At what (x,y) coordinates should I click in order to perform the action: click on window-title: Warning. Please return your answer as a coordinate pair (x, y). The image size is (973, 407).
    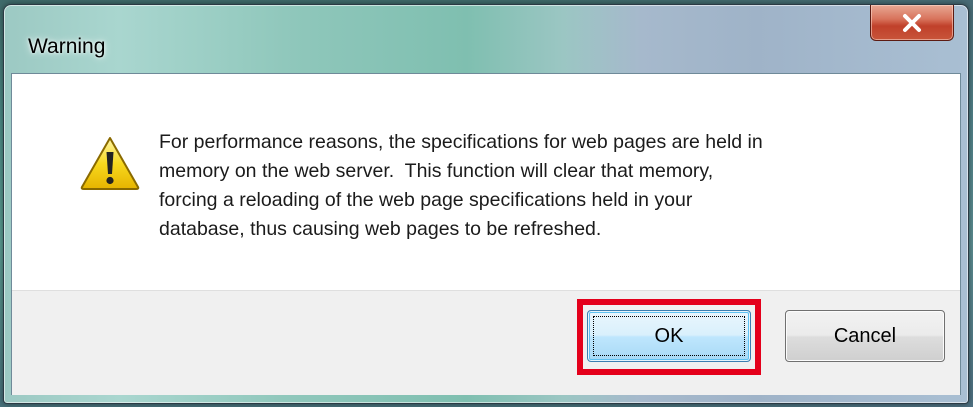
    Looking at the image, I should click on (67, 46).